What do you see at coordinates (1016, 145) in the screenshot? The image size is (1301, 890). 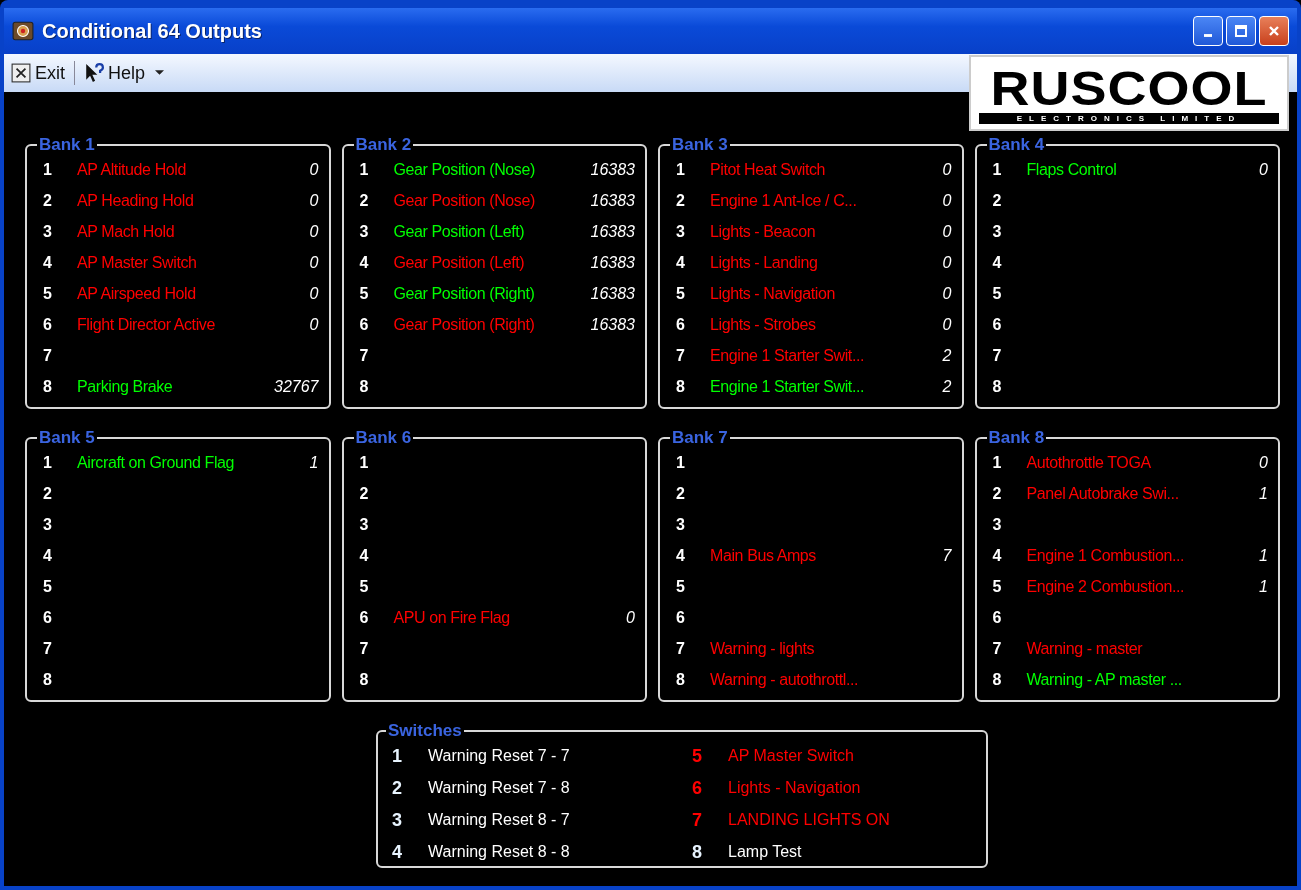 I see `bank-title: Bank 4` at bounding box center [1016, 145].